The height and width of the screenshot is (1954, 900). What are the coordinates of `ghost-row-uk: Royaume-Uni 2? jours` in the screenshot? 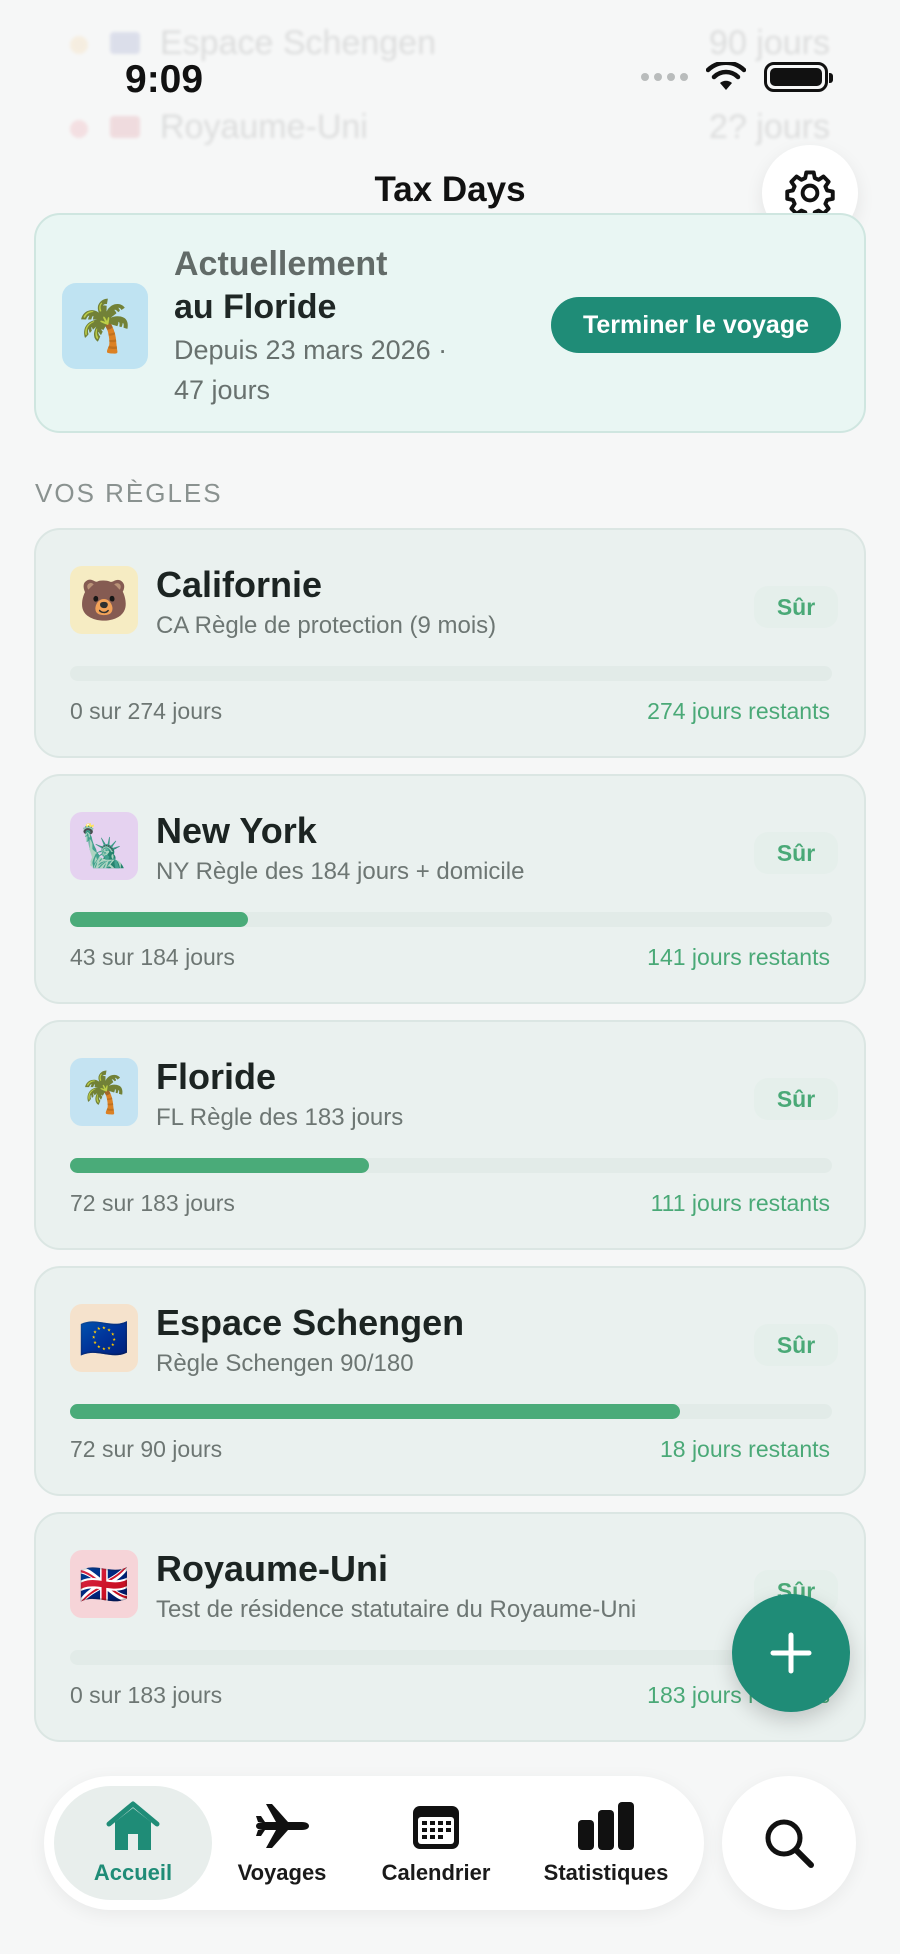 It's located at (450, 128).